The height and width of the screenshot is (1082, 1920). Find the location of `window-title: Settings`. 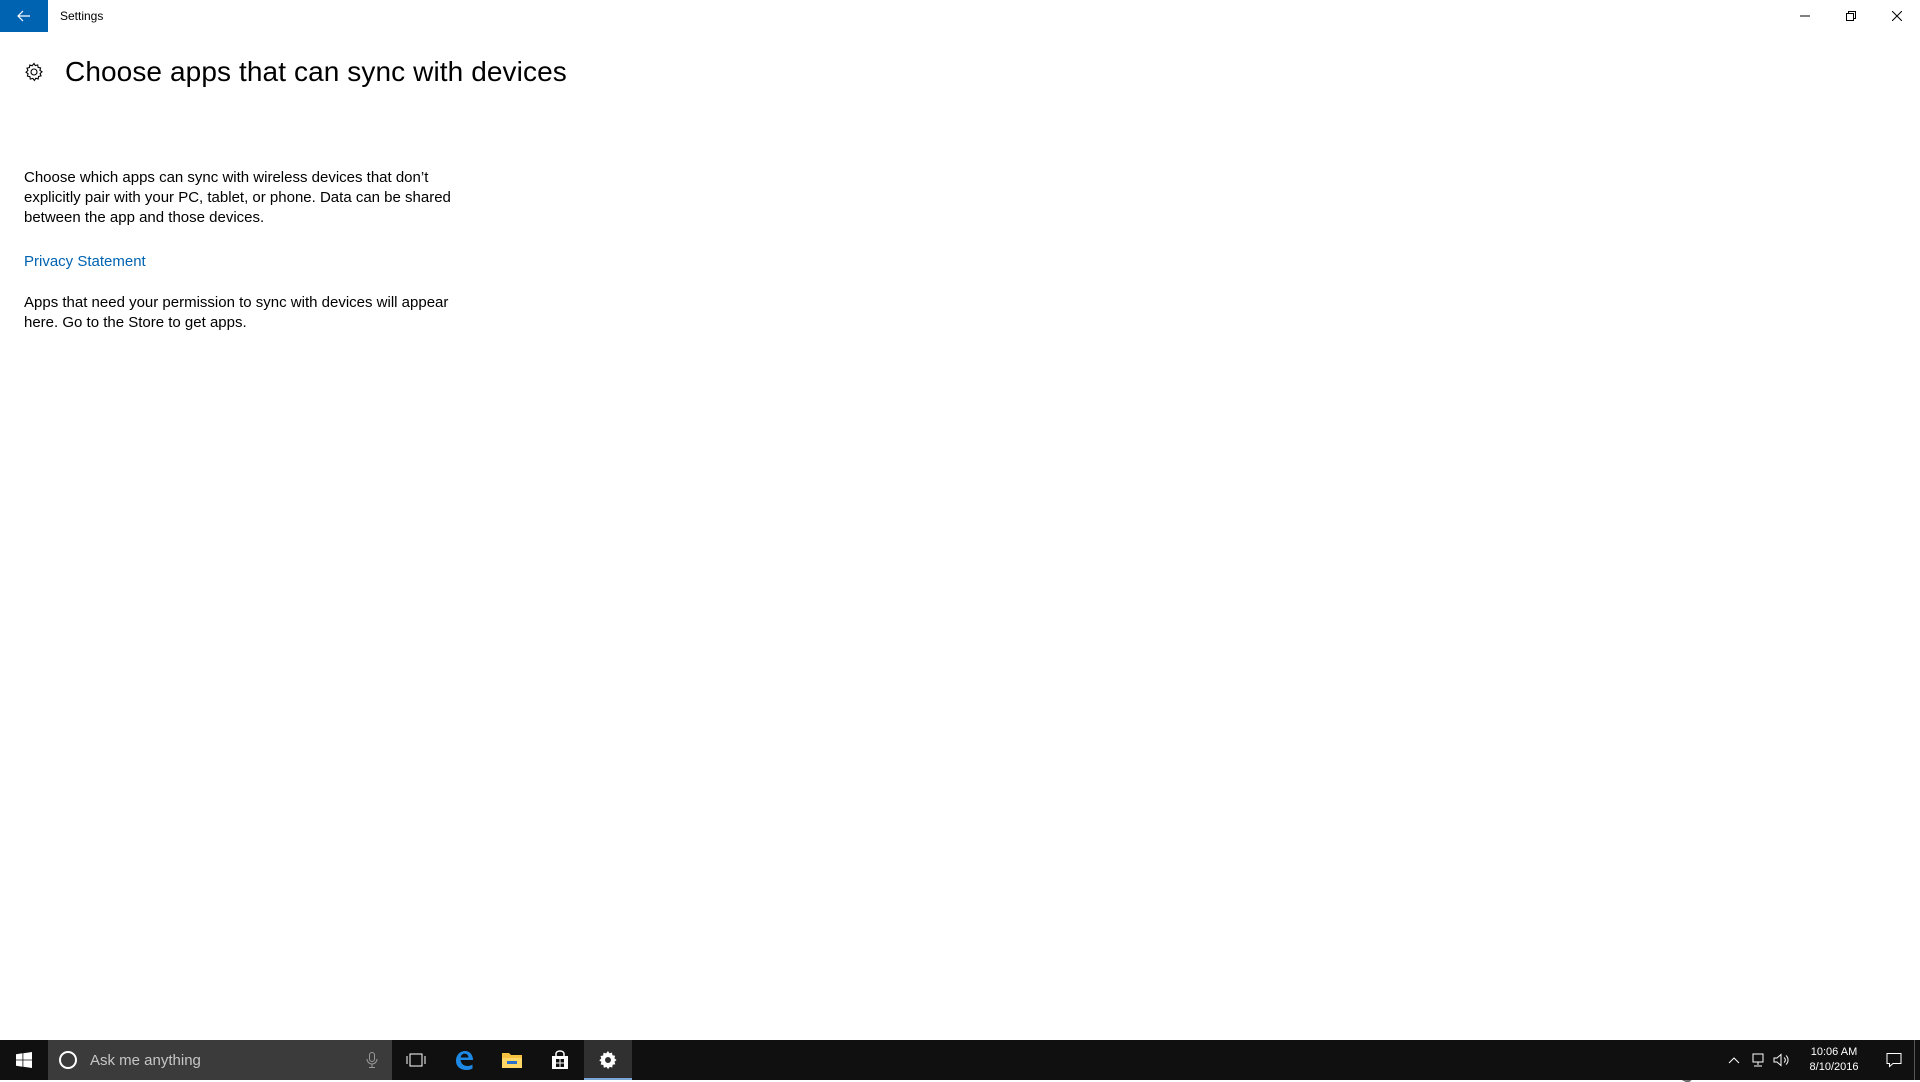

window-title: Settings is located at coordinates (82, 16).